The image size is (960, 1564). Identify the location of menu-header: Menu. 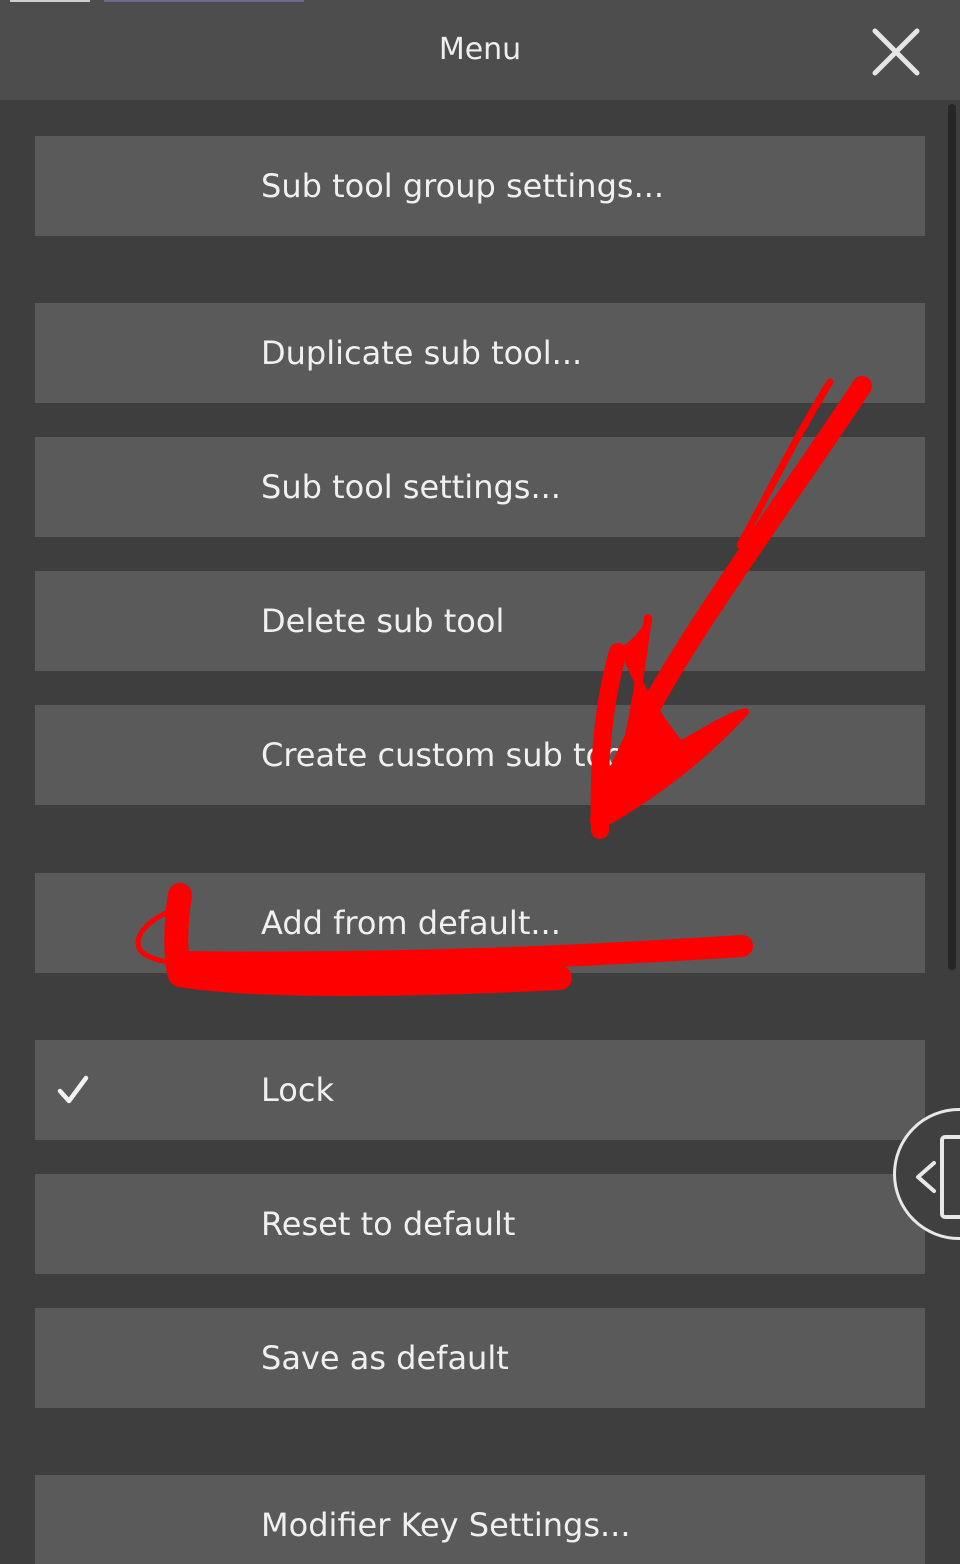
(480, 50).